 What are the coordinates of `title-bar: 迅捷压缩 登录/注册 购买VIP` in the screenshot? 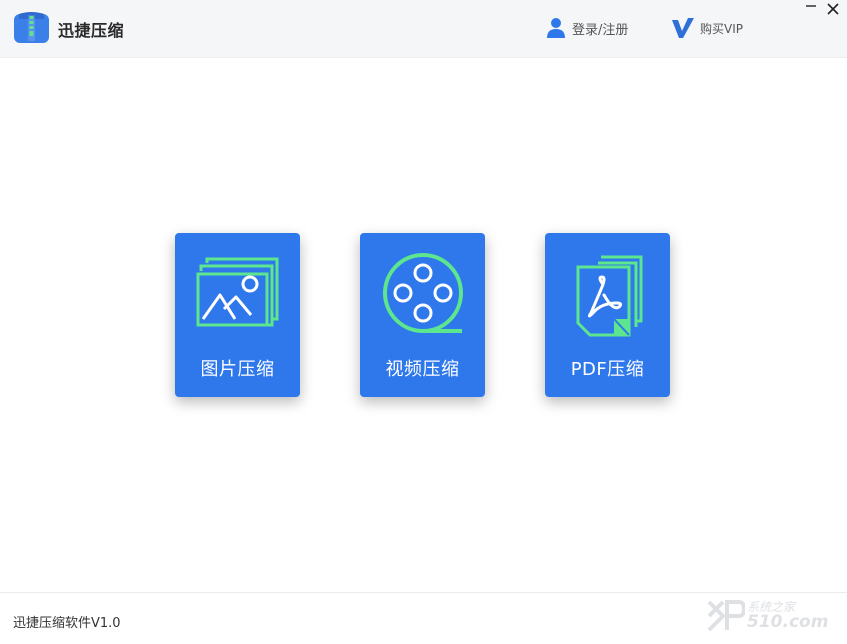 It's located at (423, 29).